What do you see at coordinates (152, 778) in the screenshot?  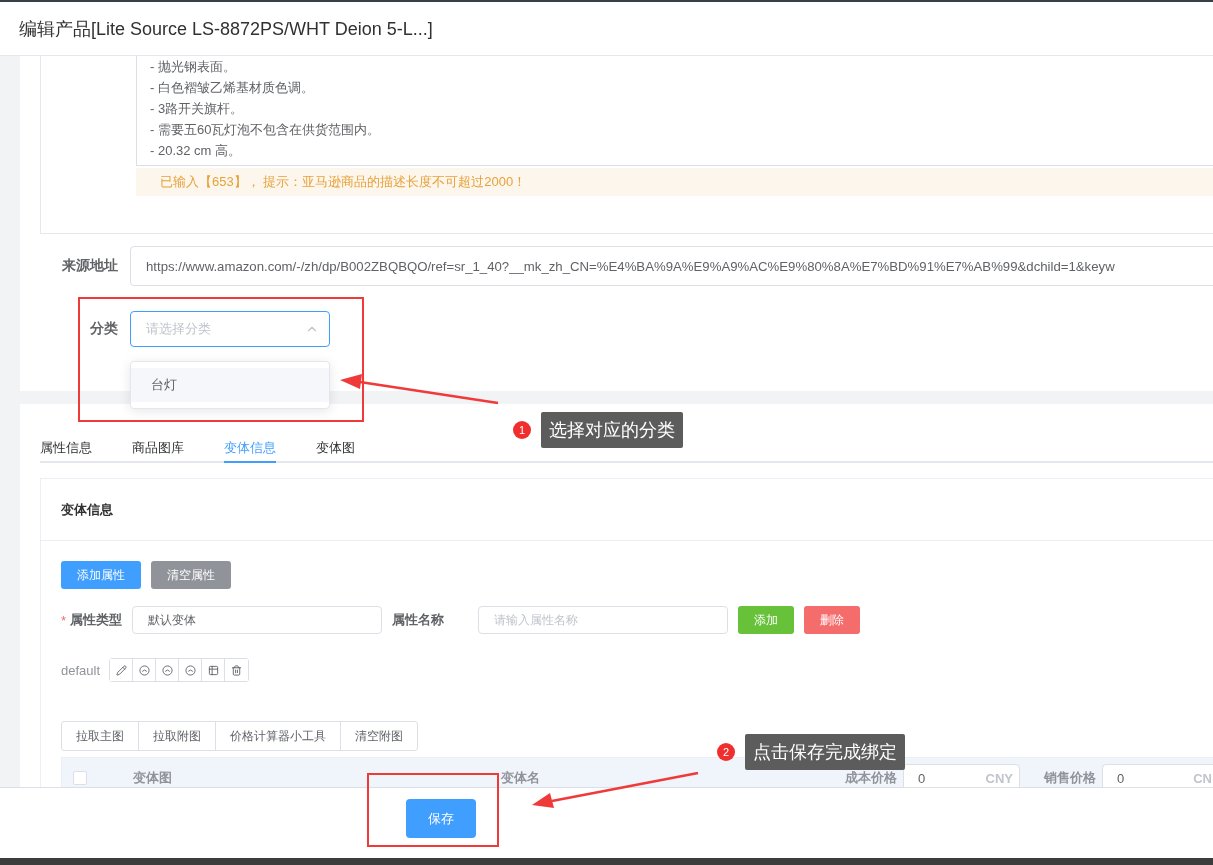 I see `column-header: 变体图` at bounding box center [152, 778].